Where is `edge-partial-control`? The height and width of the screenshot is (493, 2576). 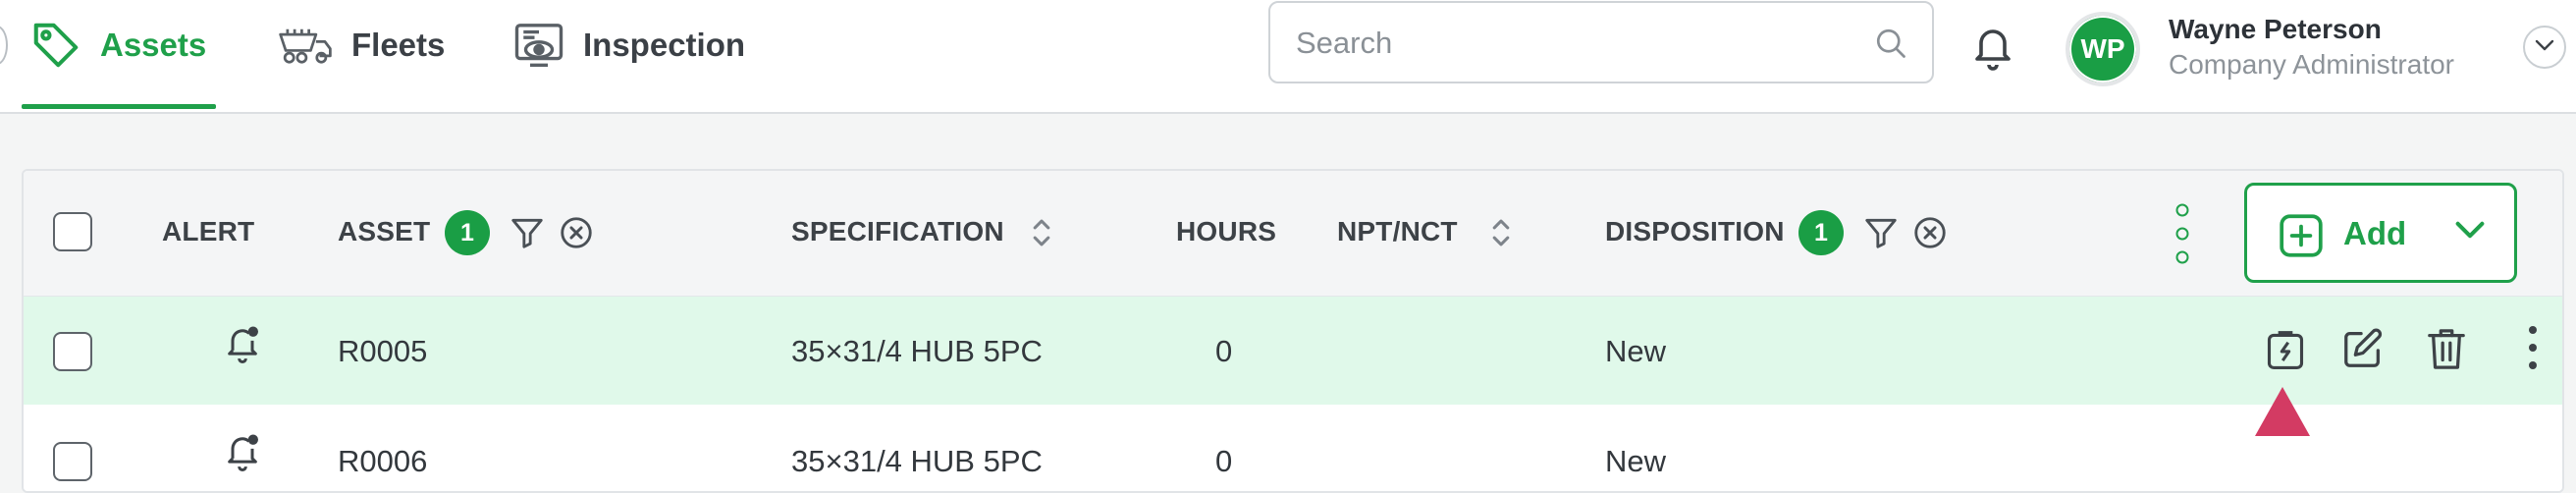 edge-partial-control is located at coordinates (4, 45).